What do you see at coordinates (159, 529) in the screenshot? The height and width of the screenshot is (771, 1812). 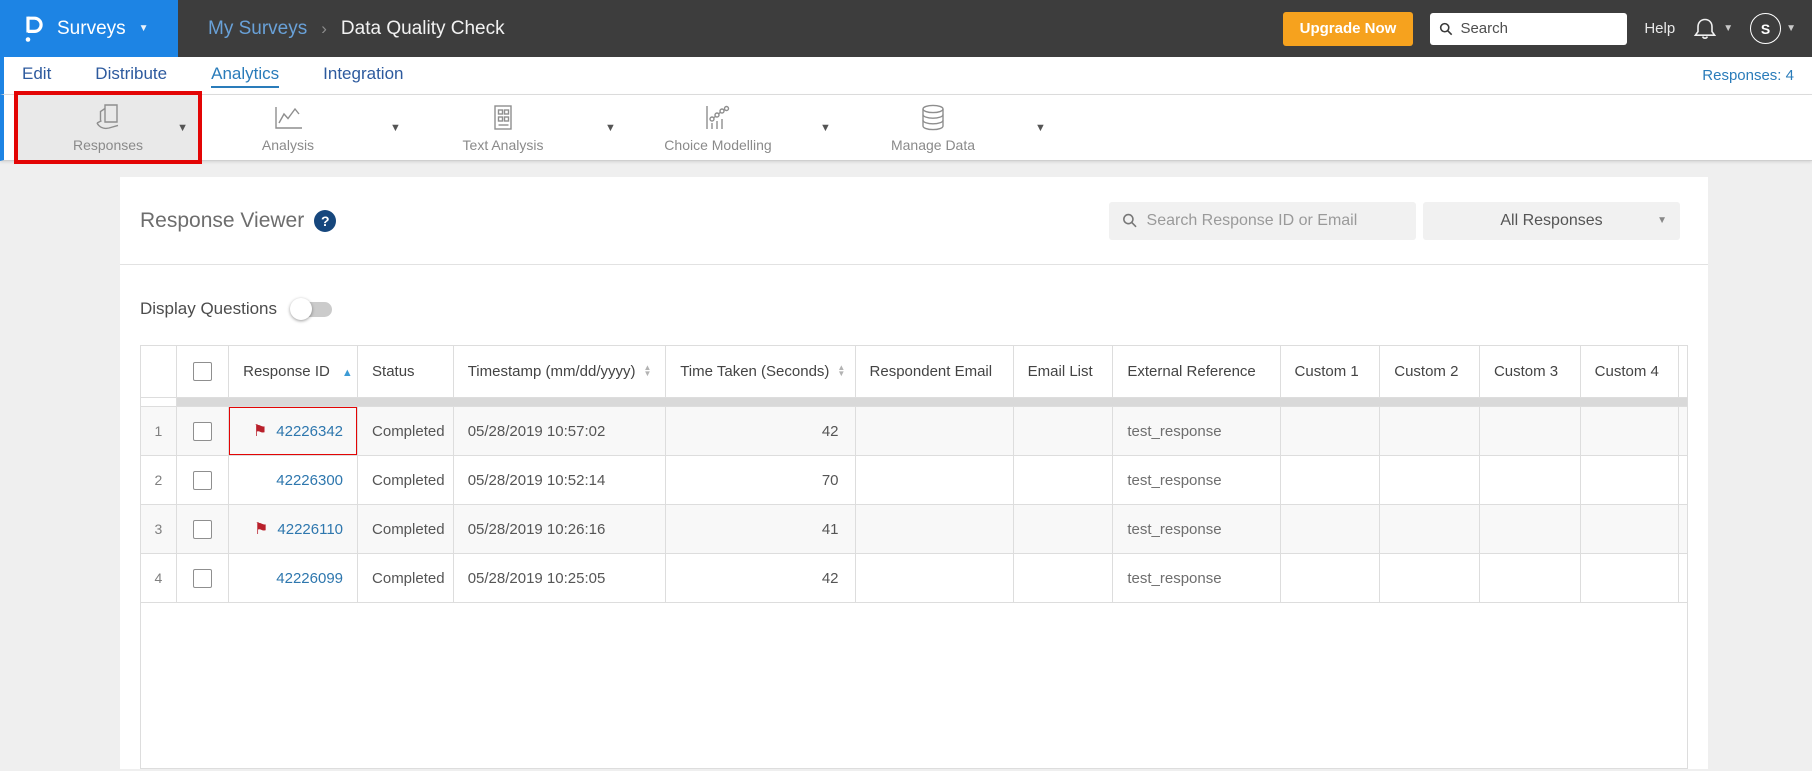 I see `row-number: 3` at bounding box center [159, 529].